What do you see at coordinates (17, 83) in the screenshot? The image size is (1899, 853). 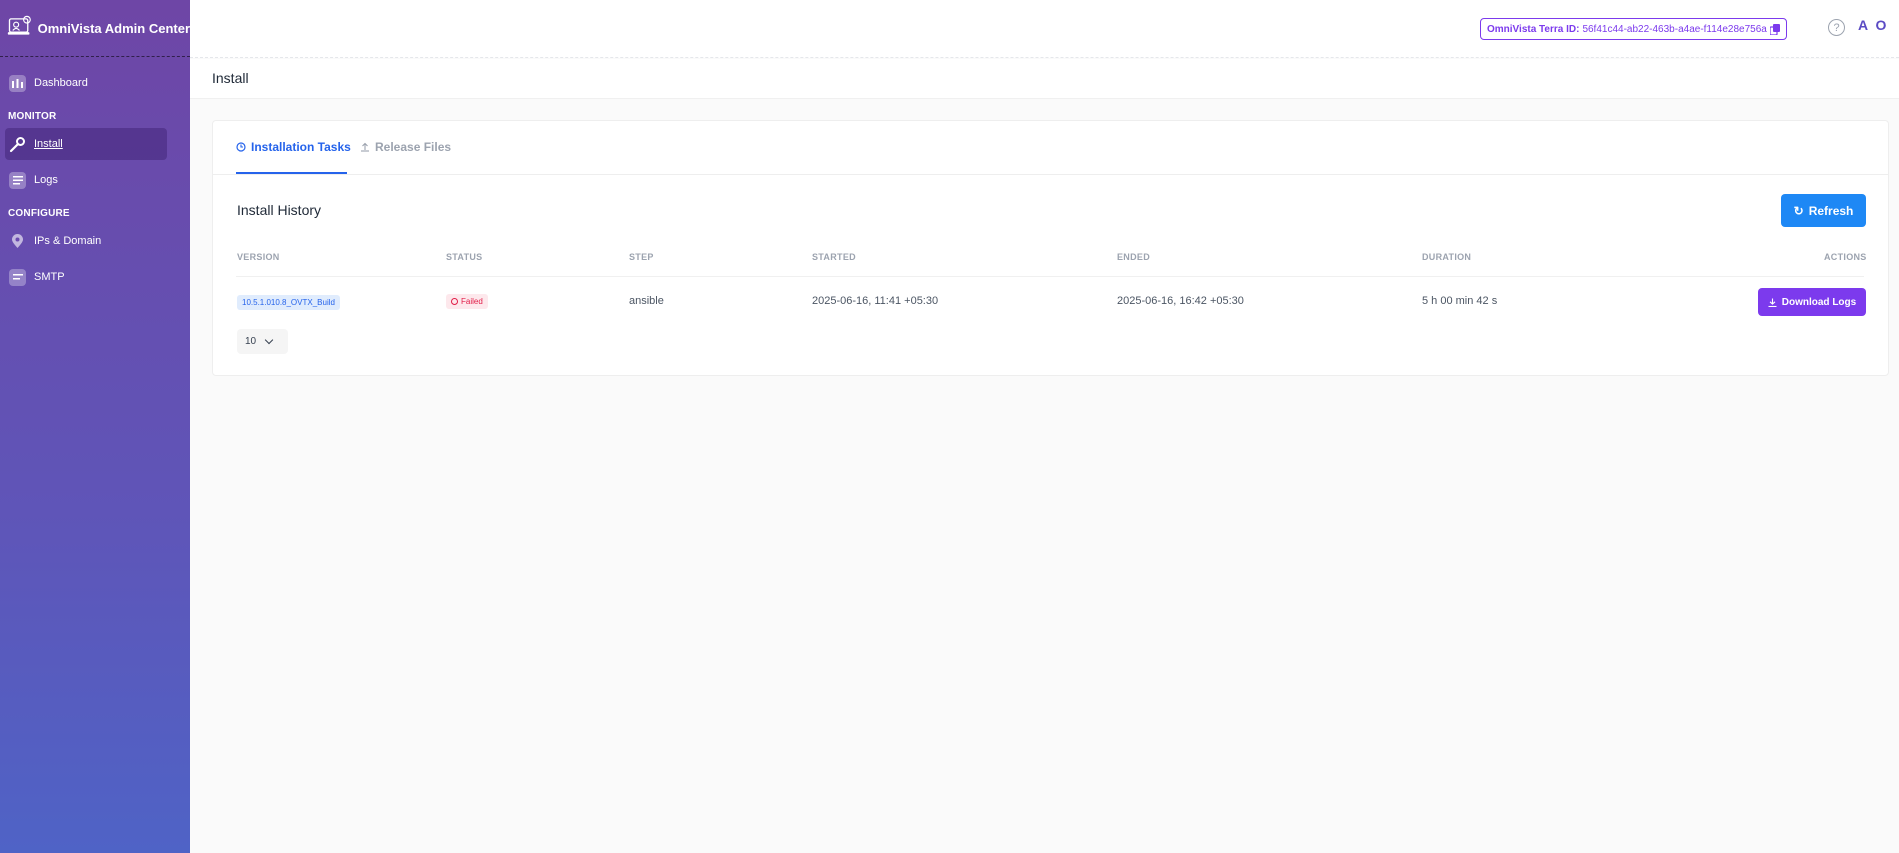 I see `dashboard-icon` at bounding box center [17, 83].